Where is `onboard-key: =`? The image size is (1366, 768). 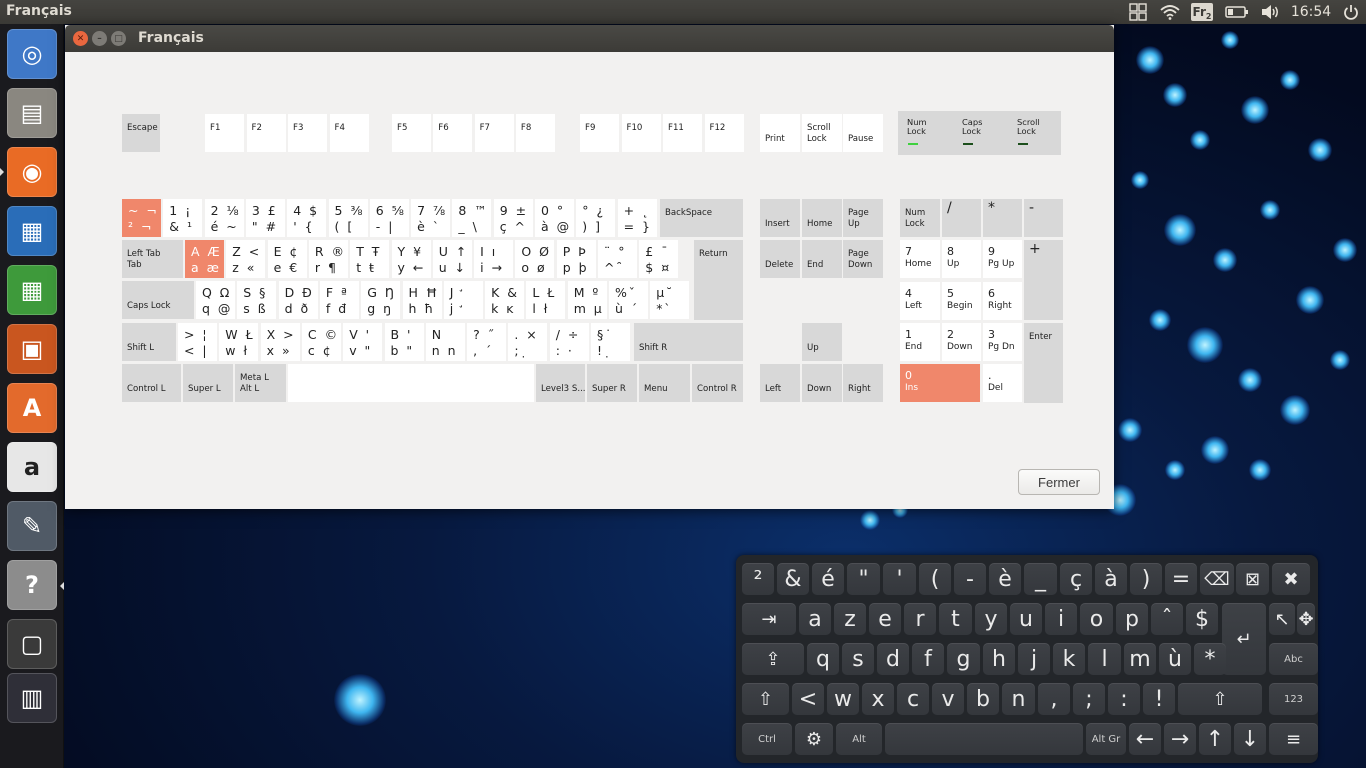
onboard-key: = is located at coordinates (1181, 579).